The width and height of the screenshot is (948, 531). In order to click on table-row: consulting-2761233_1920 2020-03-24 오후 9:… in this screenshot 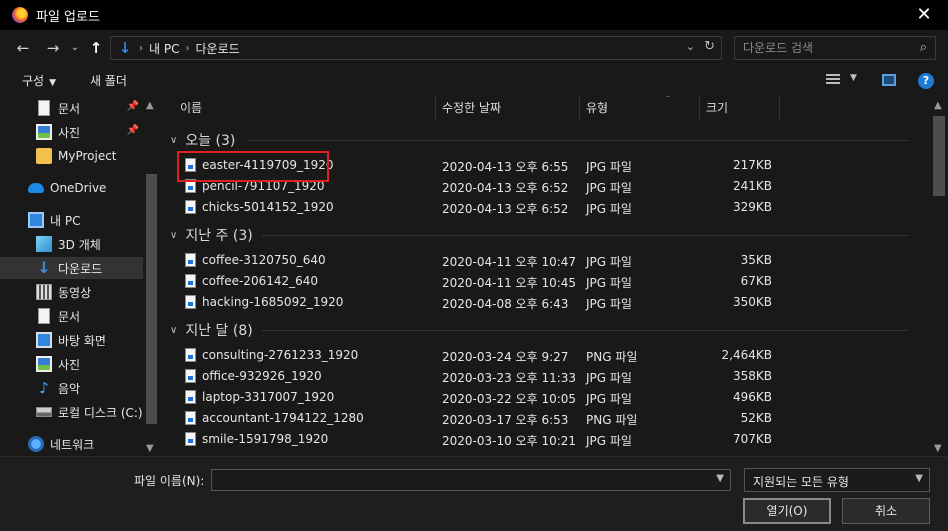, I will do `click(545, 355)`.